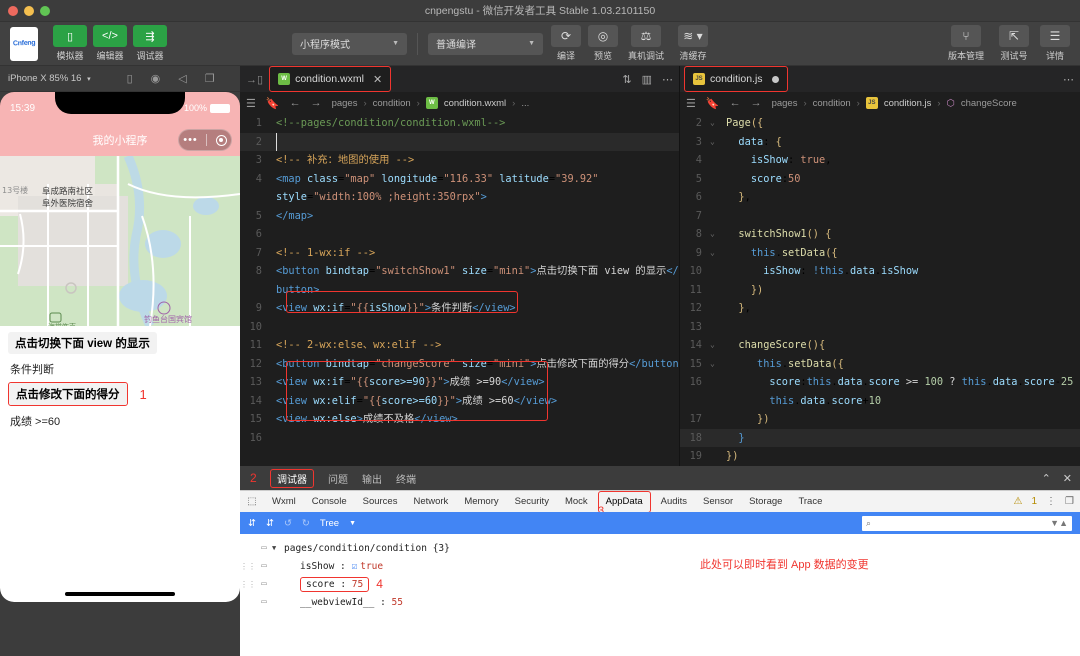 The width and height of the screenshot is (1080, 656). I want to click on volume-icon: ◁, so click(182, 78).